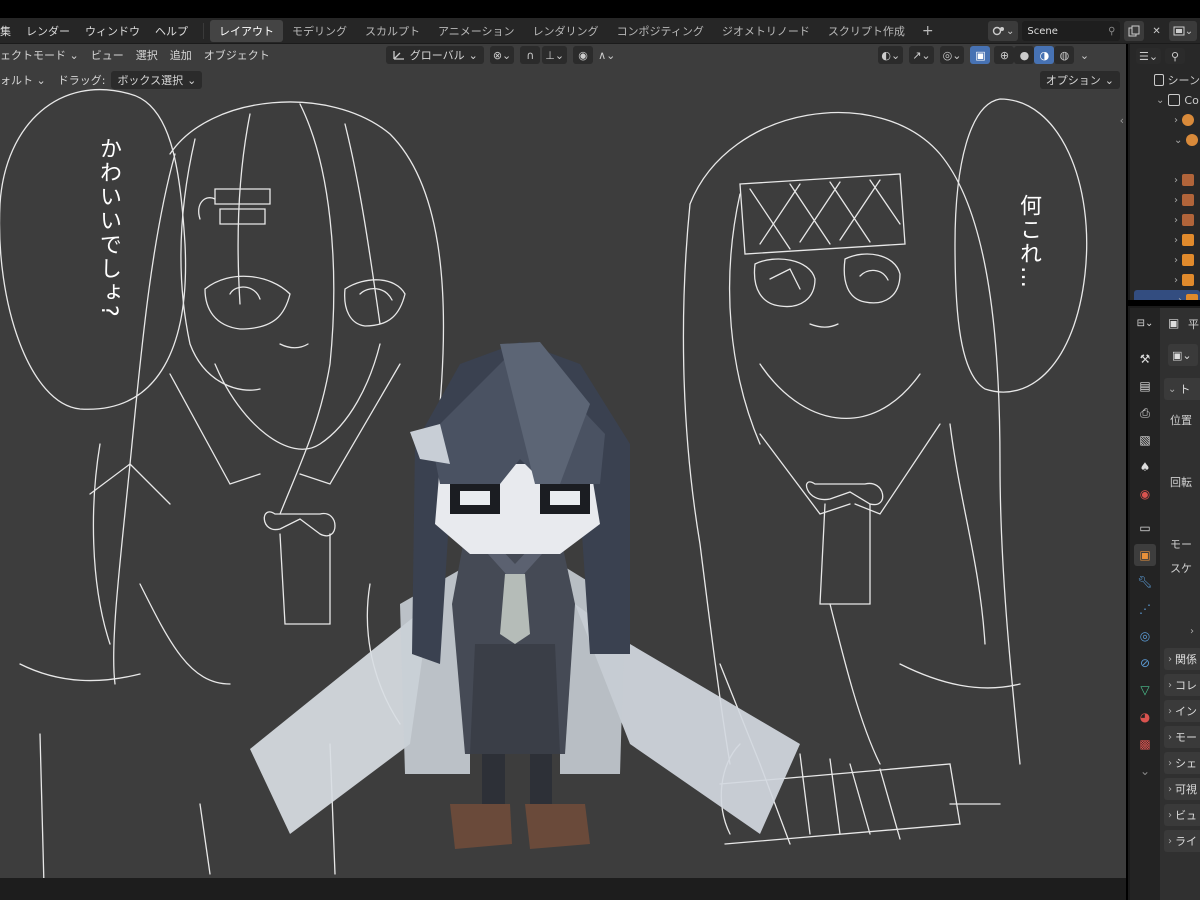 This screenshot has width=1200, height=900. Describe the element at coordinates (1182, 789) in the screenshot. I see `panel-visibility: › 可視` at that location.